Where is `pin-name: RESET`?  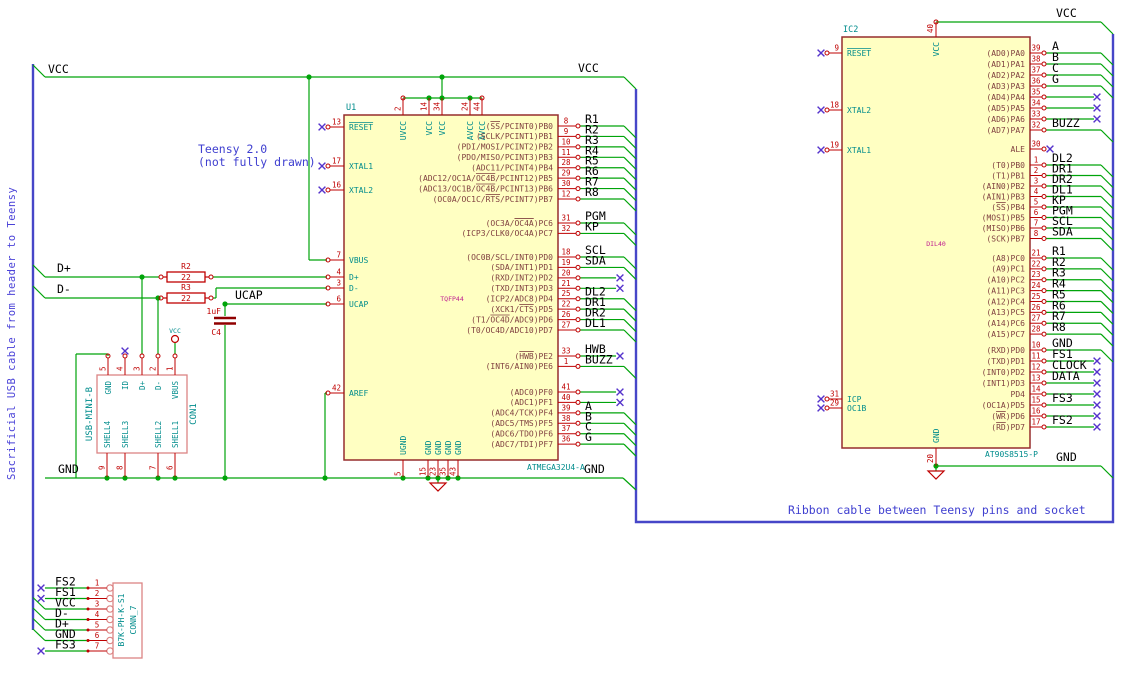 pin-name: RESET is located at coordinates (361, 127).